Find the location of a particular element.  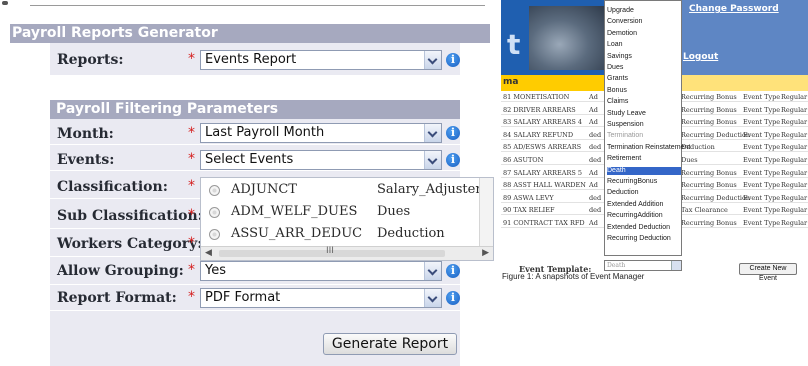

list-item: Demotion is located at coordinates (644, 34).